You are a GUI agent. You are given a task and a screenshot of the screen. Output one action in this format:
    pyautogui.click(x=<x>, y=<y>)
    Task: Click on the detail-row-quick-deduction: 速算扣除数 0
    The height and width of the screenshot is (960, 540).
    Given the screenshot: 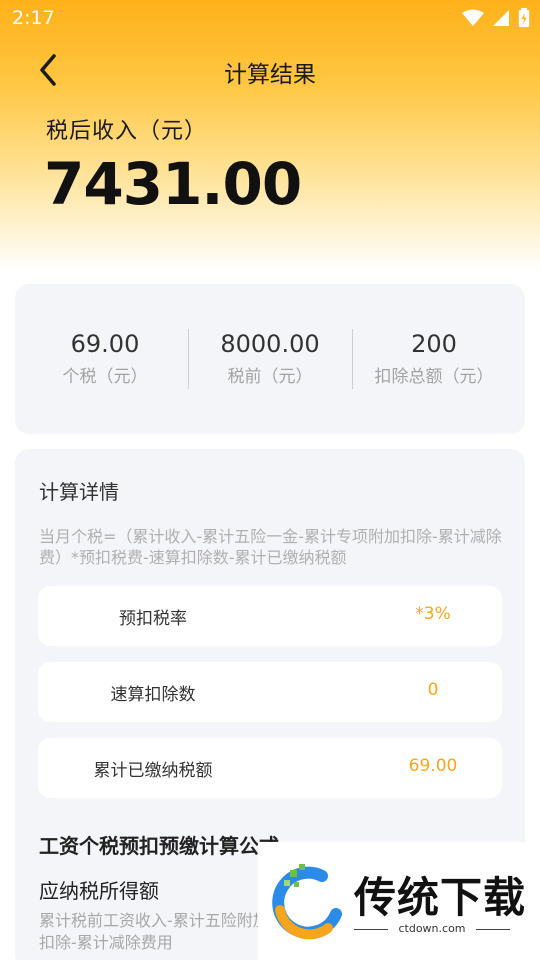 What is the action you would take?
    pyautogui.click(x=270, y=692)
    